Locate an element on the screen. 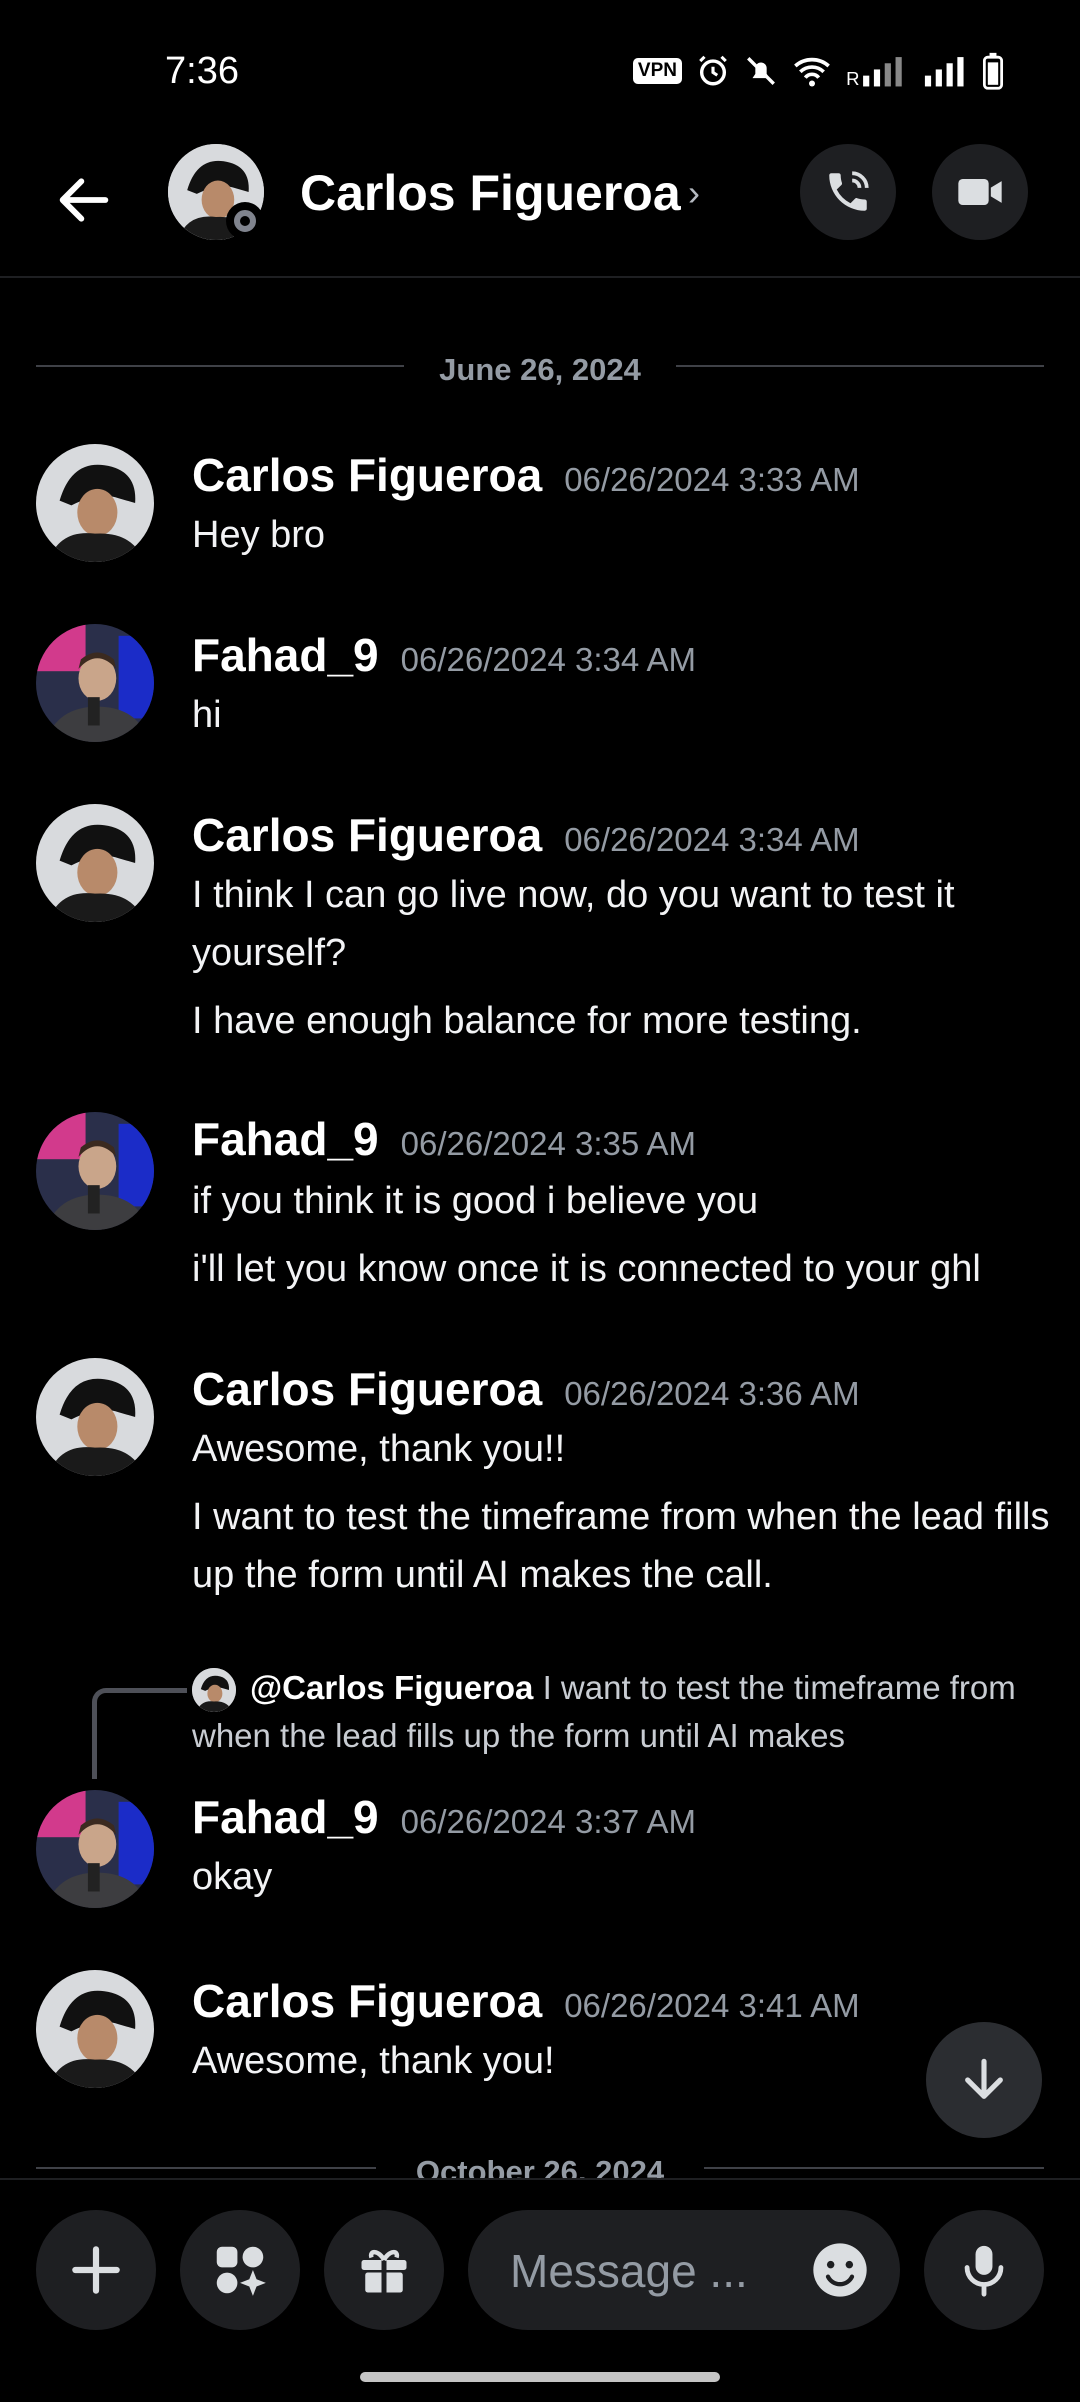  signal-icon is located at coordinates (944, 72).